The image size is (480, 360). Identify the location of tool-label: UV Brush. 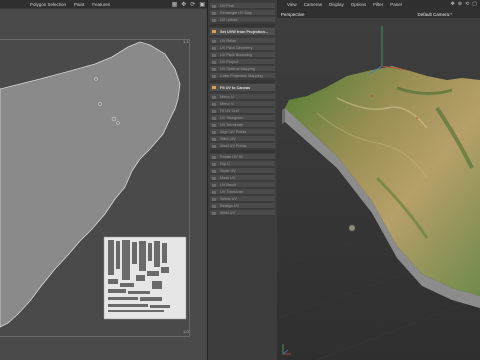
(228, 185).